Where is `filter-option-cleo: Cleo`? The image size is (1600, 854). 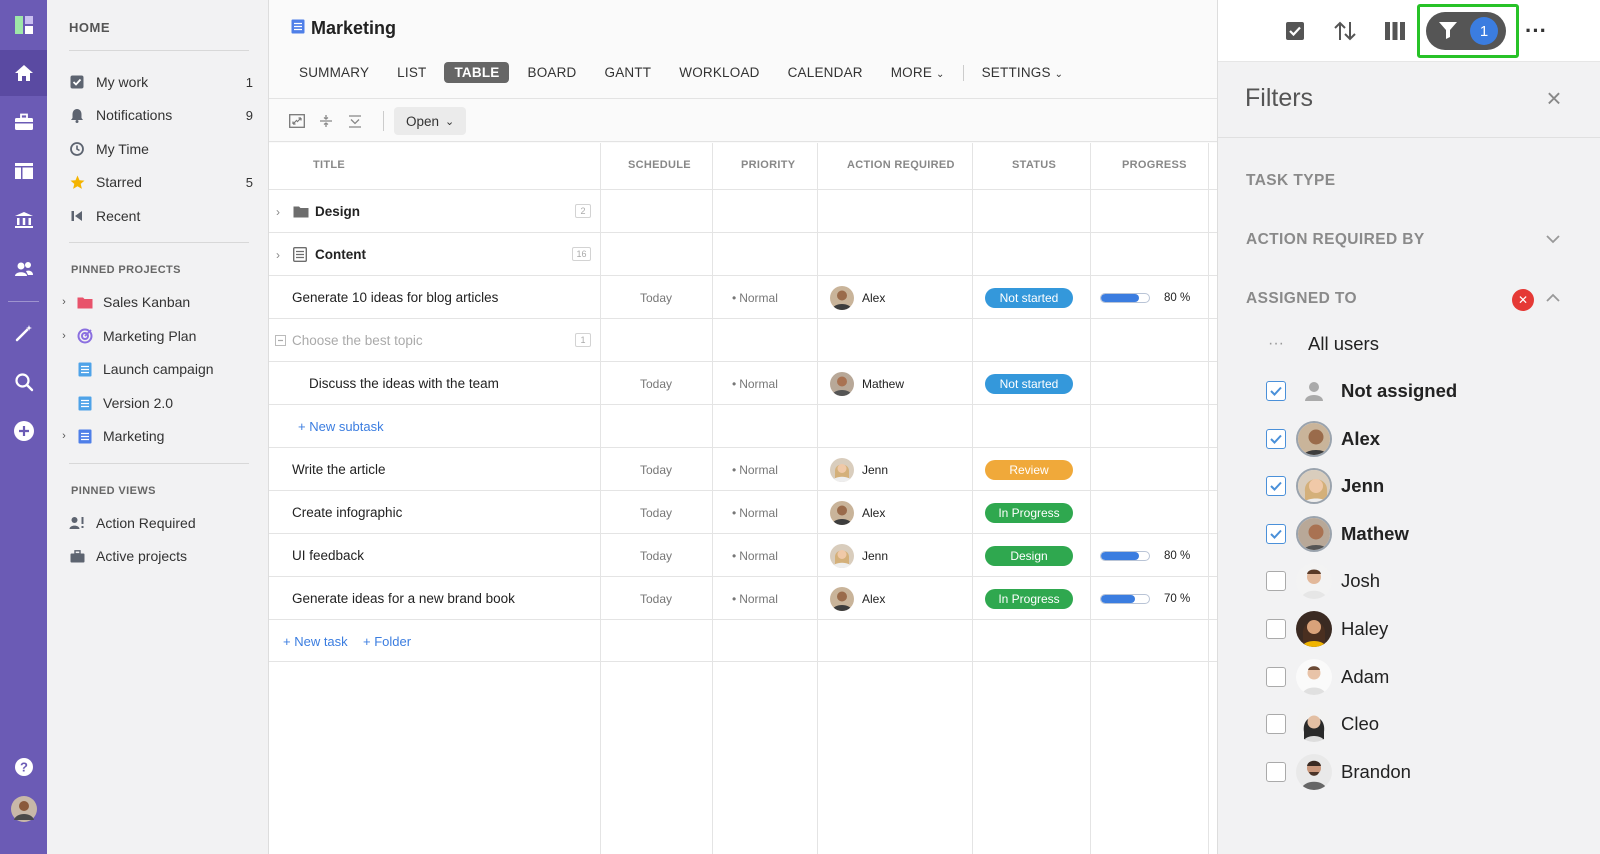
filter-option-cleo: Cleo is located at coordinates (1416, 724).